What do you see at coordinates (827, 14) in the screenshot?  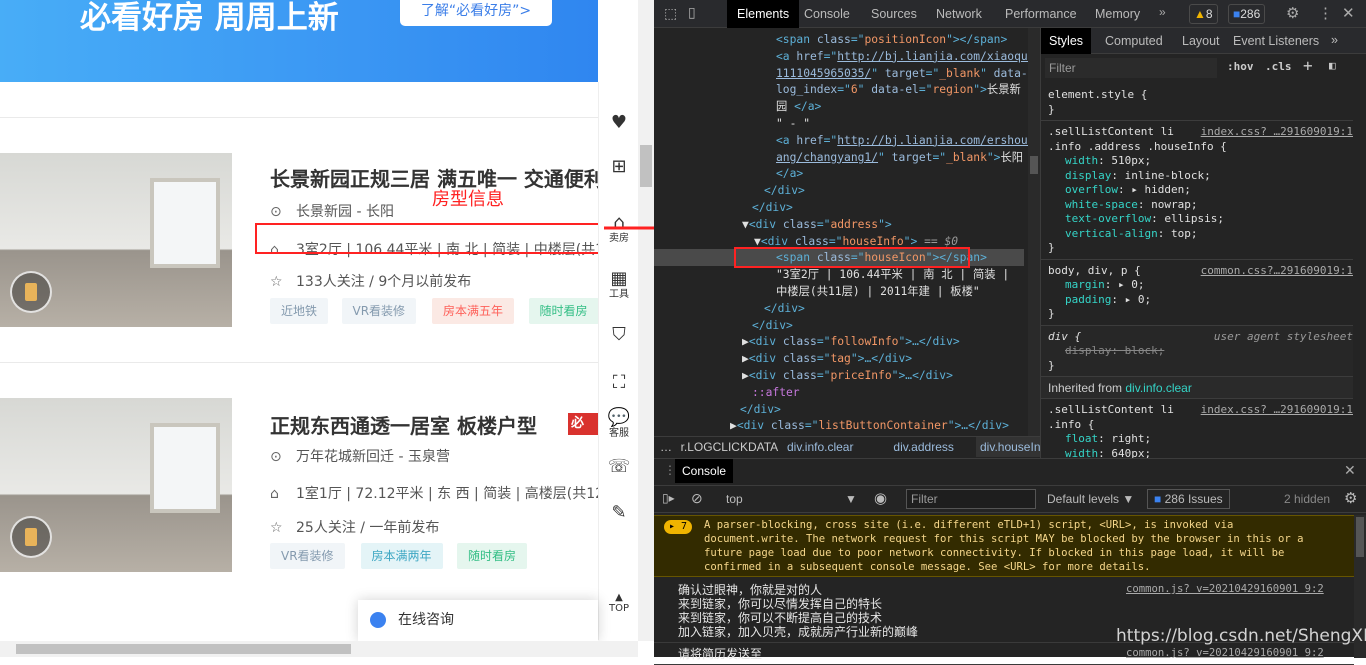 I see `tab-console: Console` at bounding box center [827, 14].